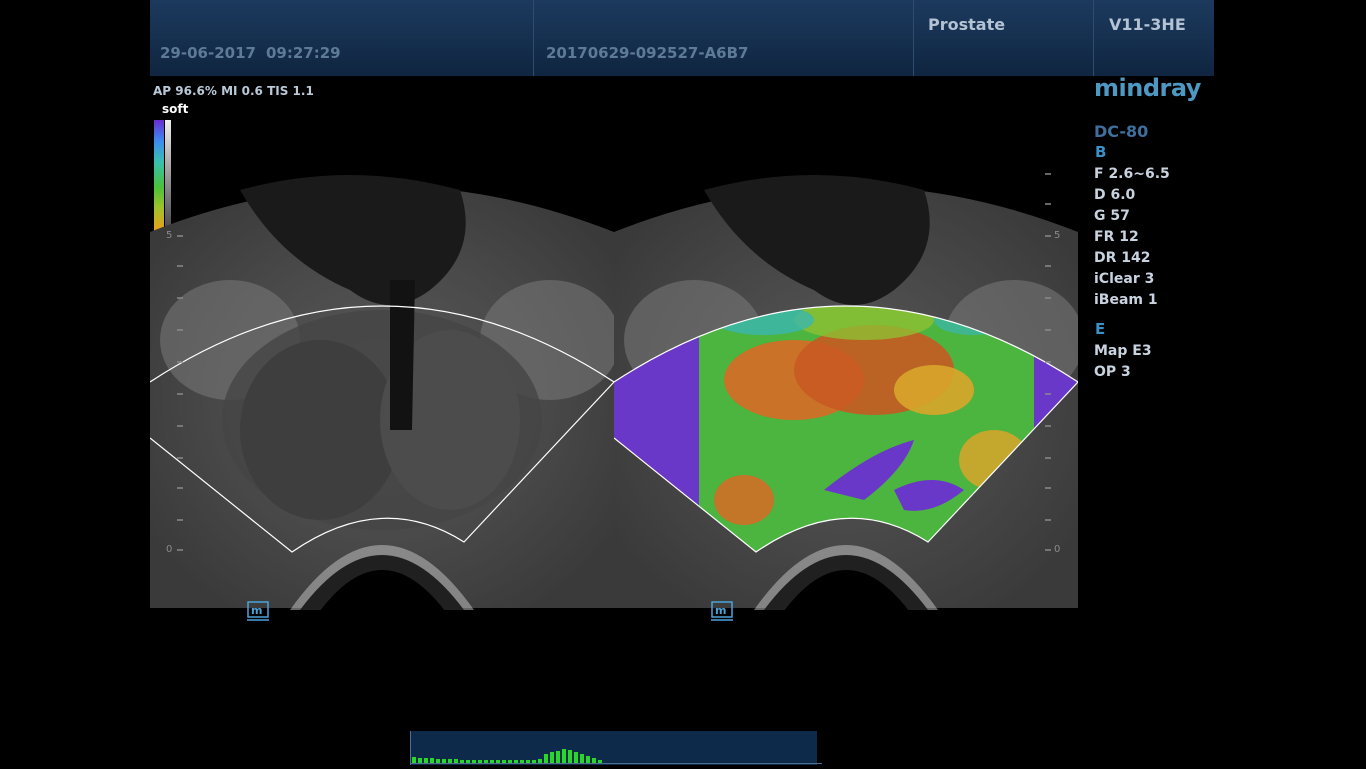  Describe the element at coordinates (1121, 131) in the screenshot. I see `device-model: DC-80` at that location.